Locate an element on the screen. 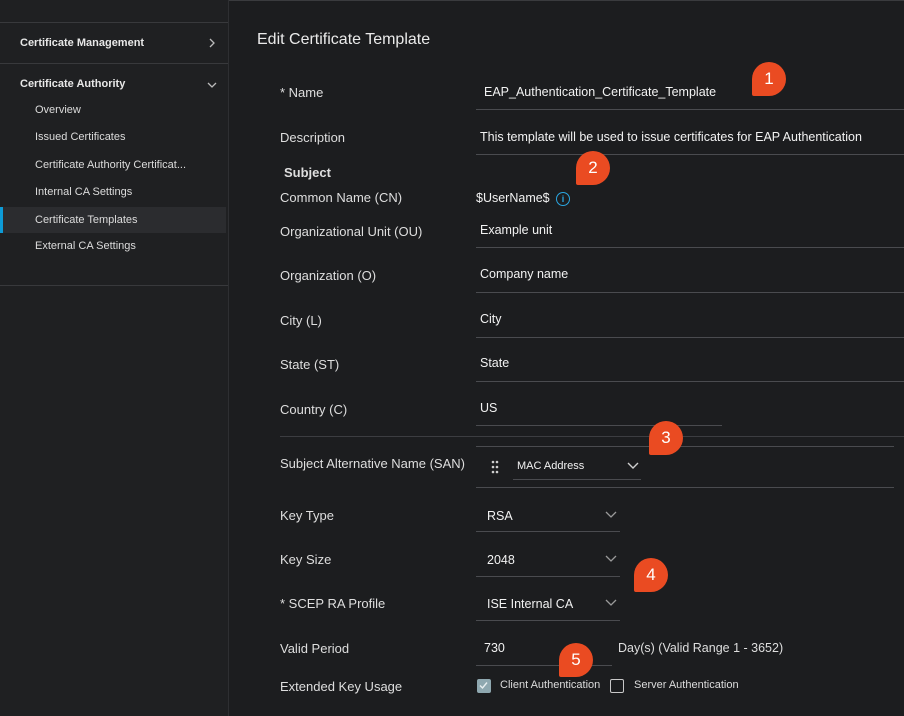 This screenshot has height=716, width=904. name-underline is located at coordinates (690, 109).